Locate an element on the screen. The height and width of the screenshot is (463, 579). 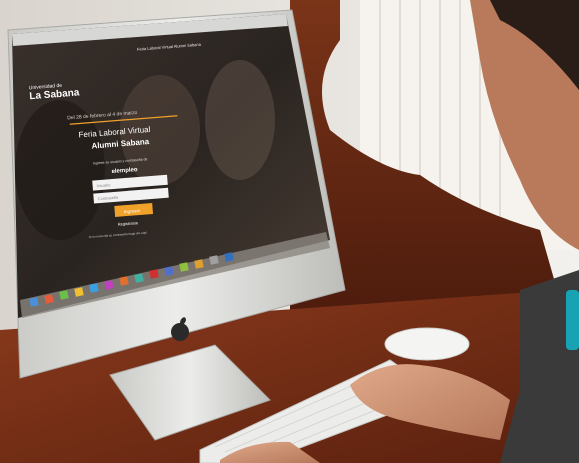
magic-mouse is located at coordinates (427, 344).